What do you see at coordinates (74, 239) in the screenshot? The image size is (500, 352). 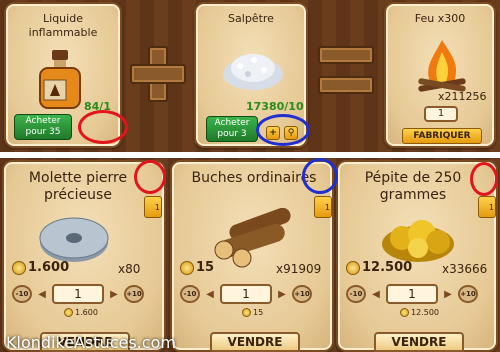 I see `grinding-wheel-icon` at bounding box center [74, 239].